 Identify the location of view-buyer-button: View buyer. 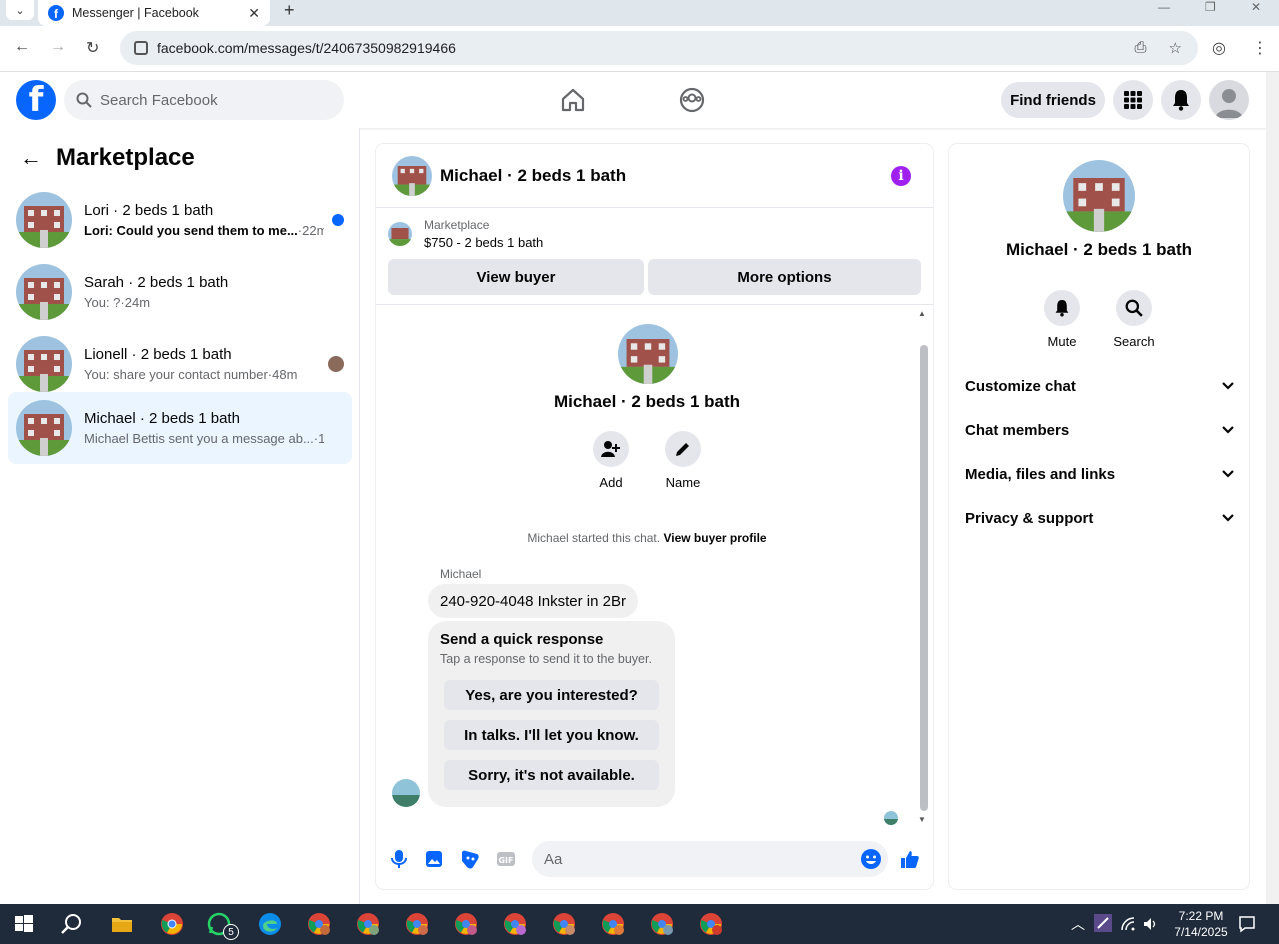
(516, 277).